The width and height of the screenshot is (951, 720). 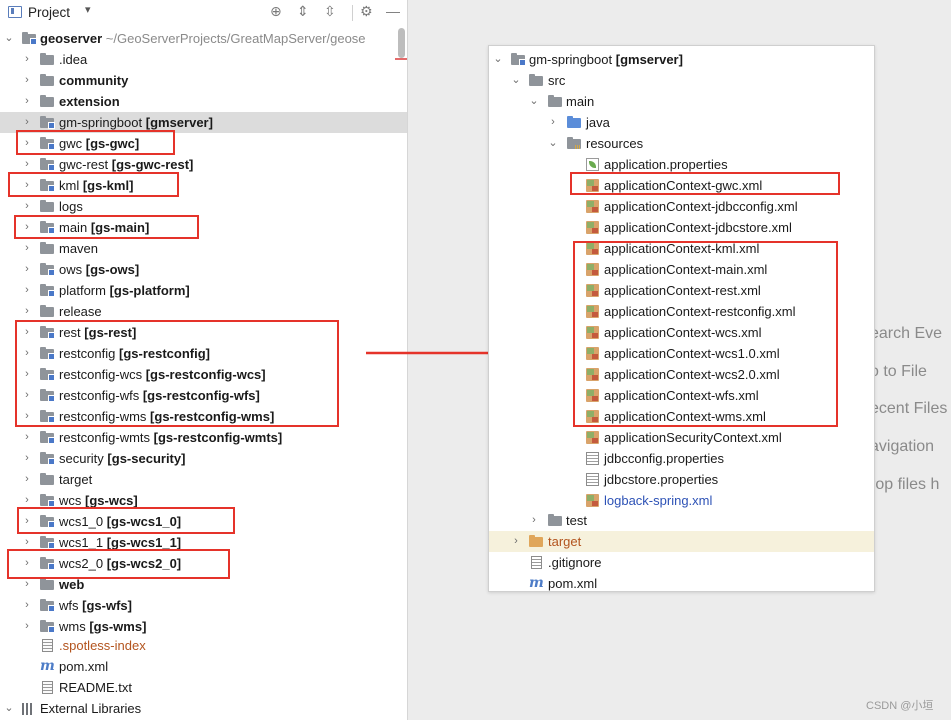 I want to click on tree-item-ows: › ows [gs-ows], so click(x=203, y=269).